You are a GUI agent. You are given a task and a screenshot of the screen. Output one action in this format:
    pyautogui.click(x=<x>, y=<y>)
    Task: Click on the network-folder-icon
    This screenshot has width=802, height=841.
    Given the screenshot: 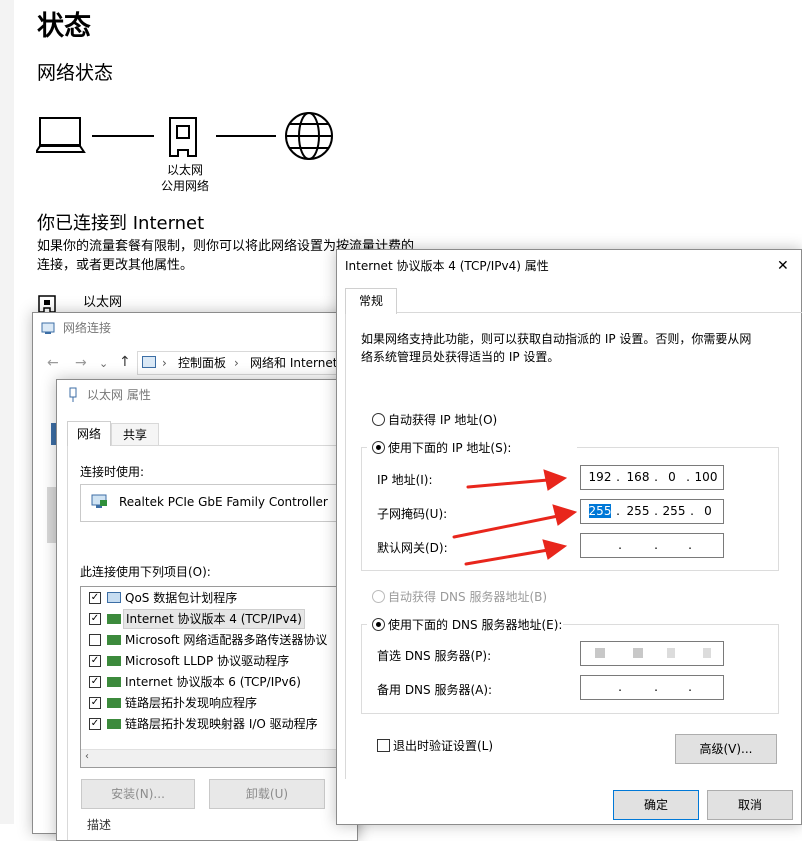 What is the action you would take?
    pyautogui.click(x=48, y=328)
    